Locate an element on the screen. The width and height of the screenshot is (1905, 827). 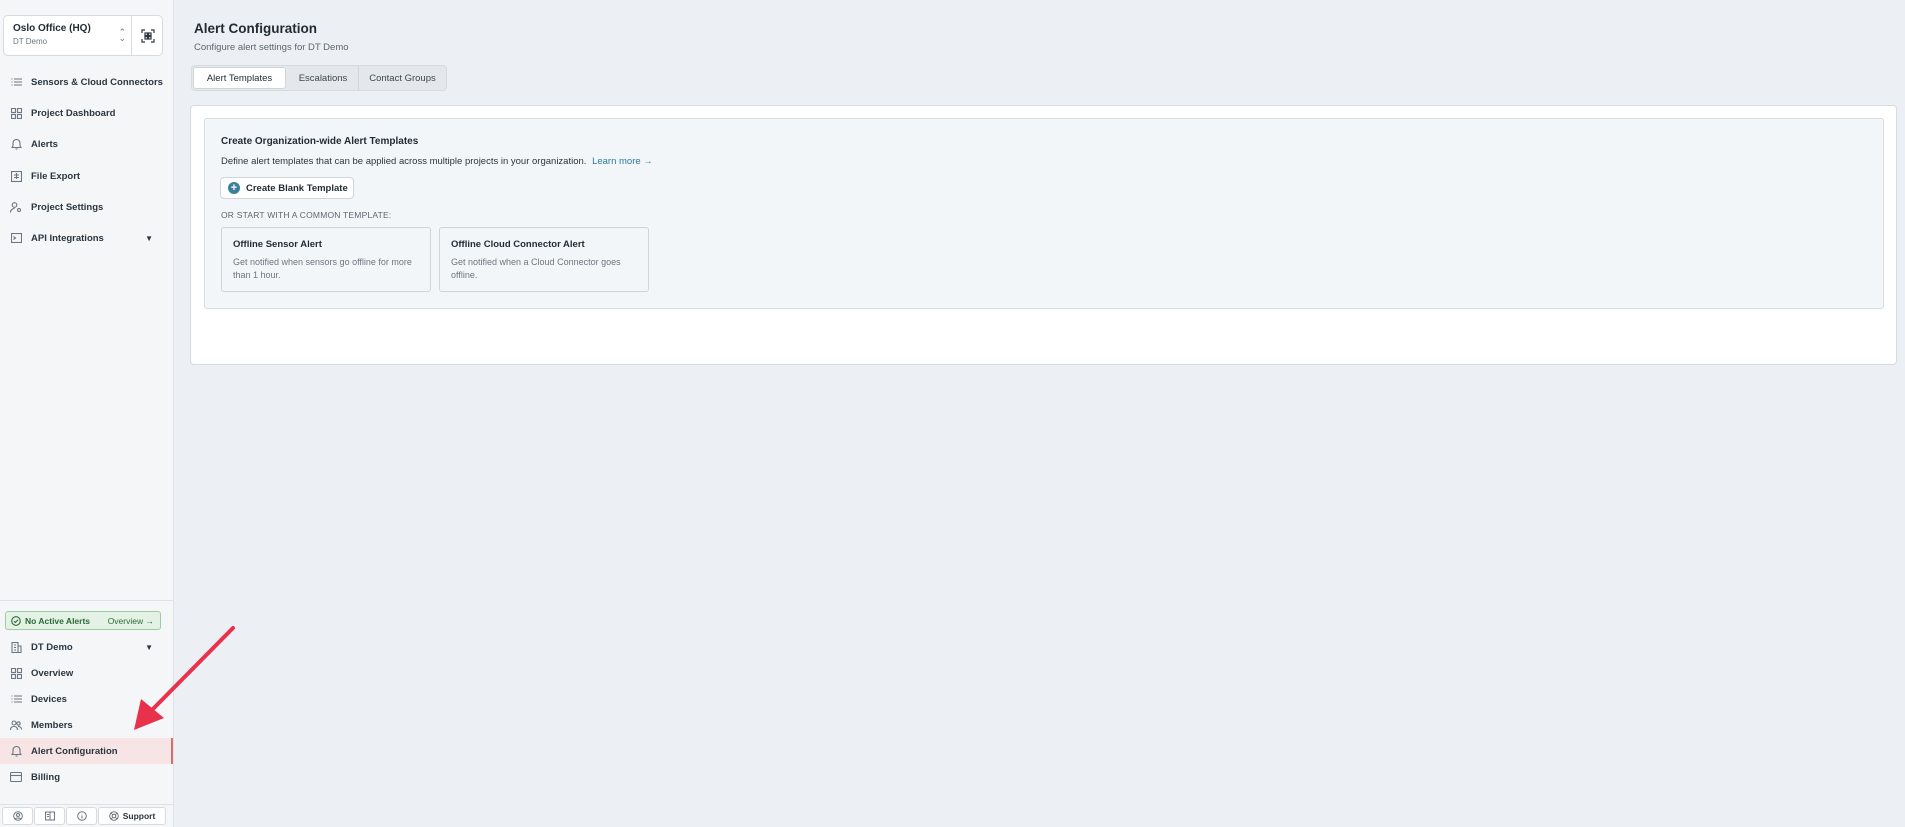
tab-alert-templates: Alert Templates is located at coordinates (239, 78).